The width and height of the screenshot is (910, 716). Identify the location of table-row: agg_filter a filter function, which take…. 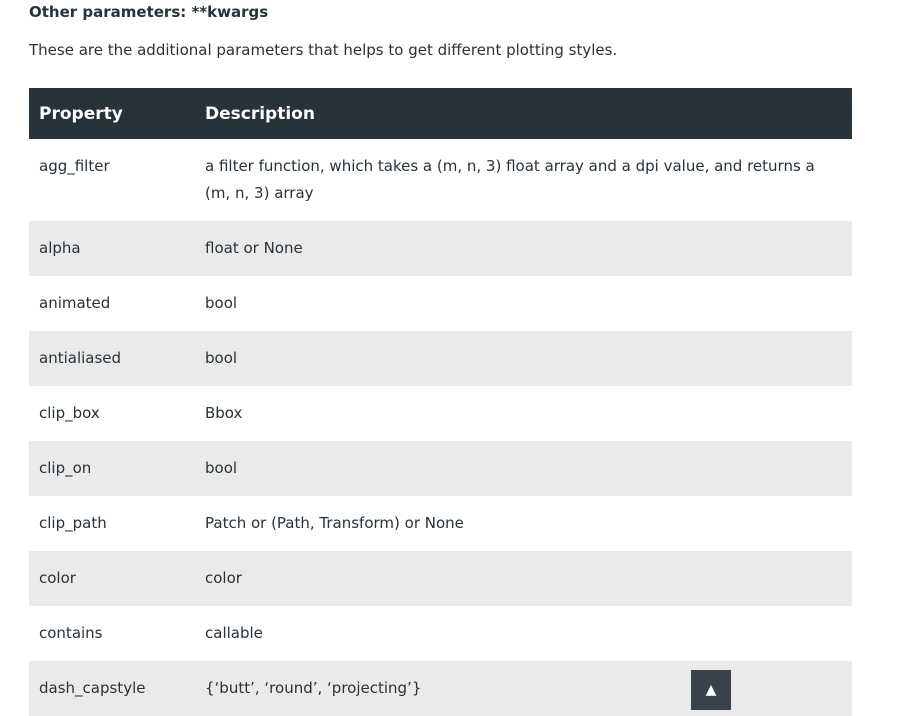
(440, 180).